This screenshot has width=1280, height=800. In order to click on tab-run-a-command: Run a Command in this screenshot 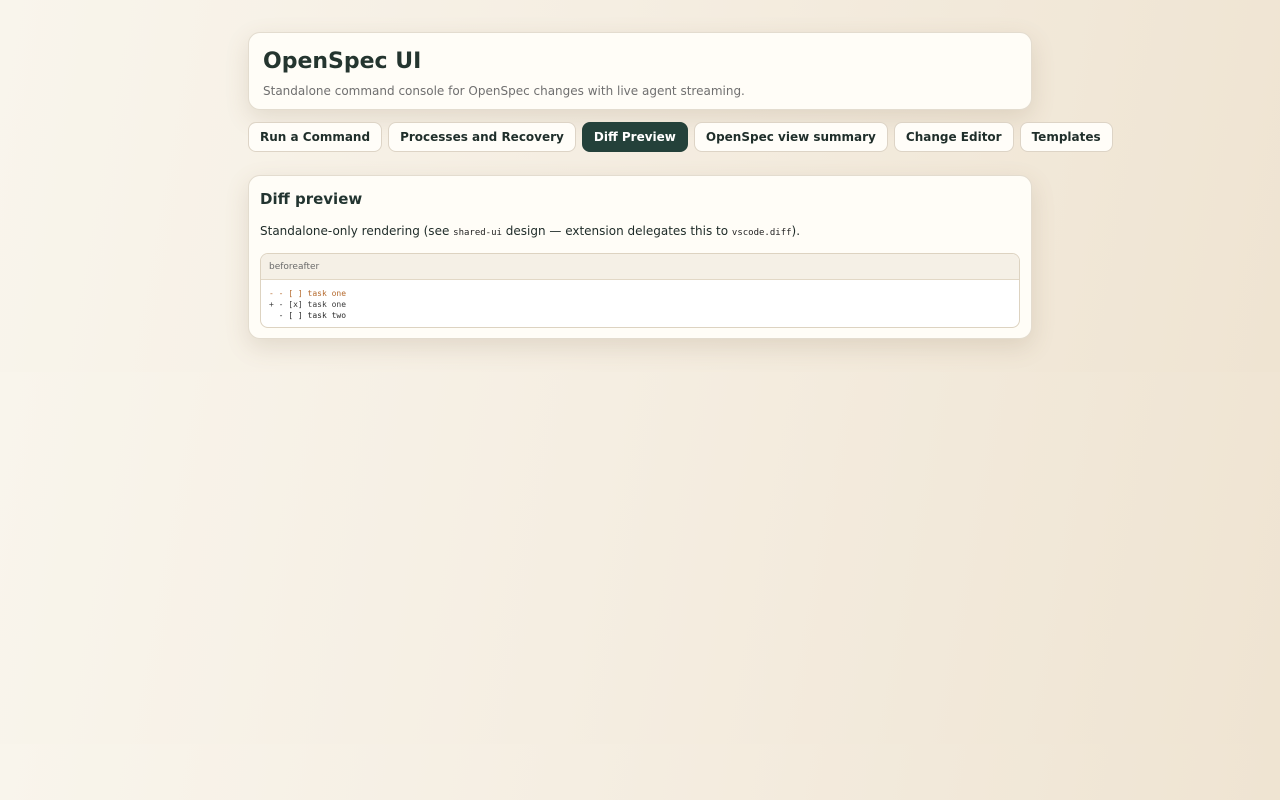, I will do `click(315, 137)`.